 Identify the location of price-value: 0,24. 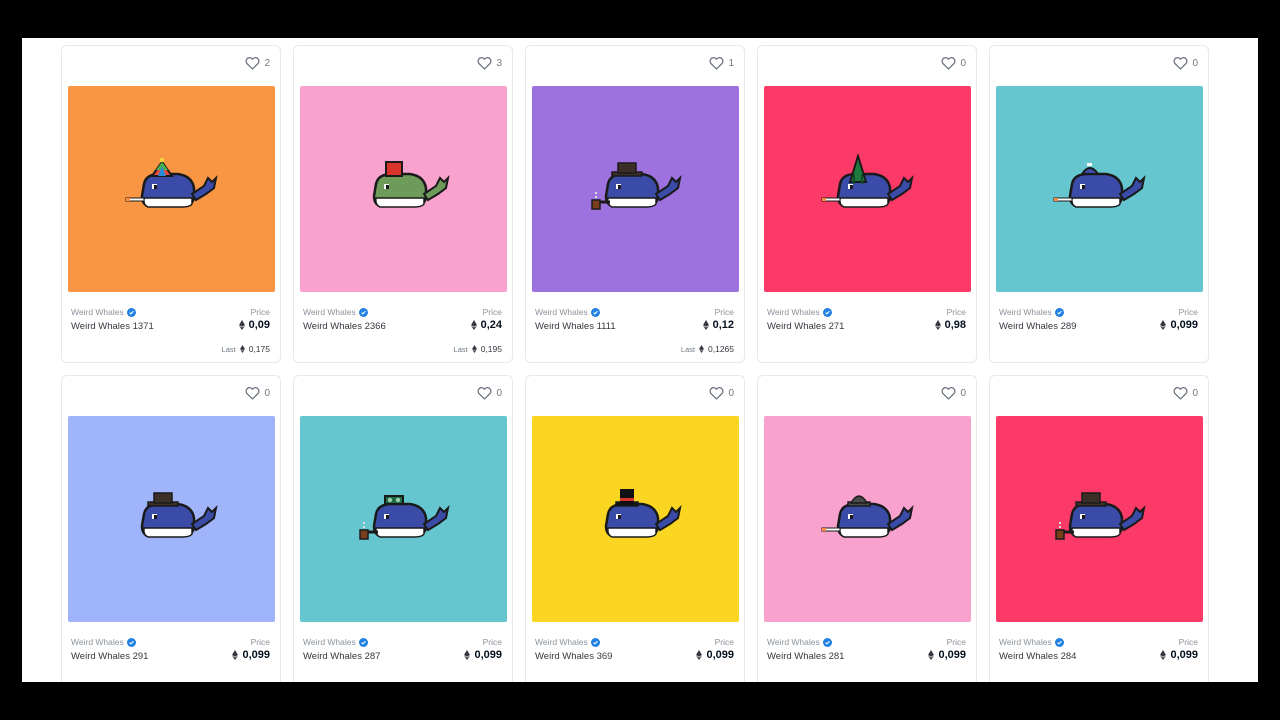
(491, 325).